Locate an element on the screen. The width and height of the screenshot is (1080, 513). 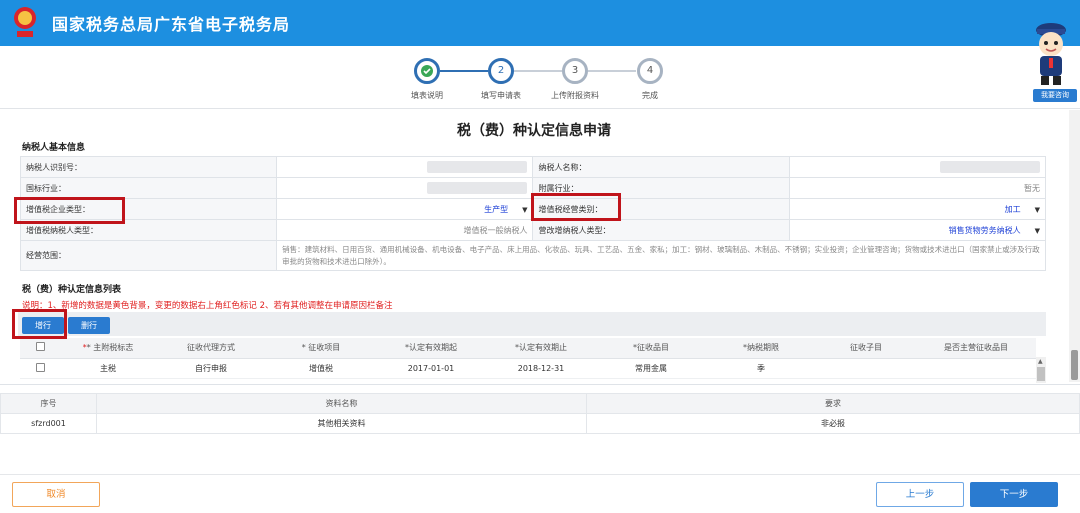
consult-button: 我要咨询 is located at coordinates (1055, 95).